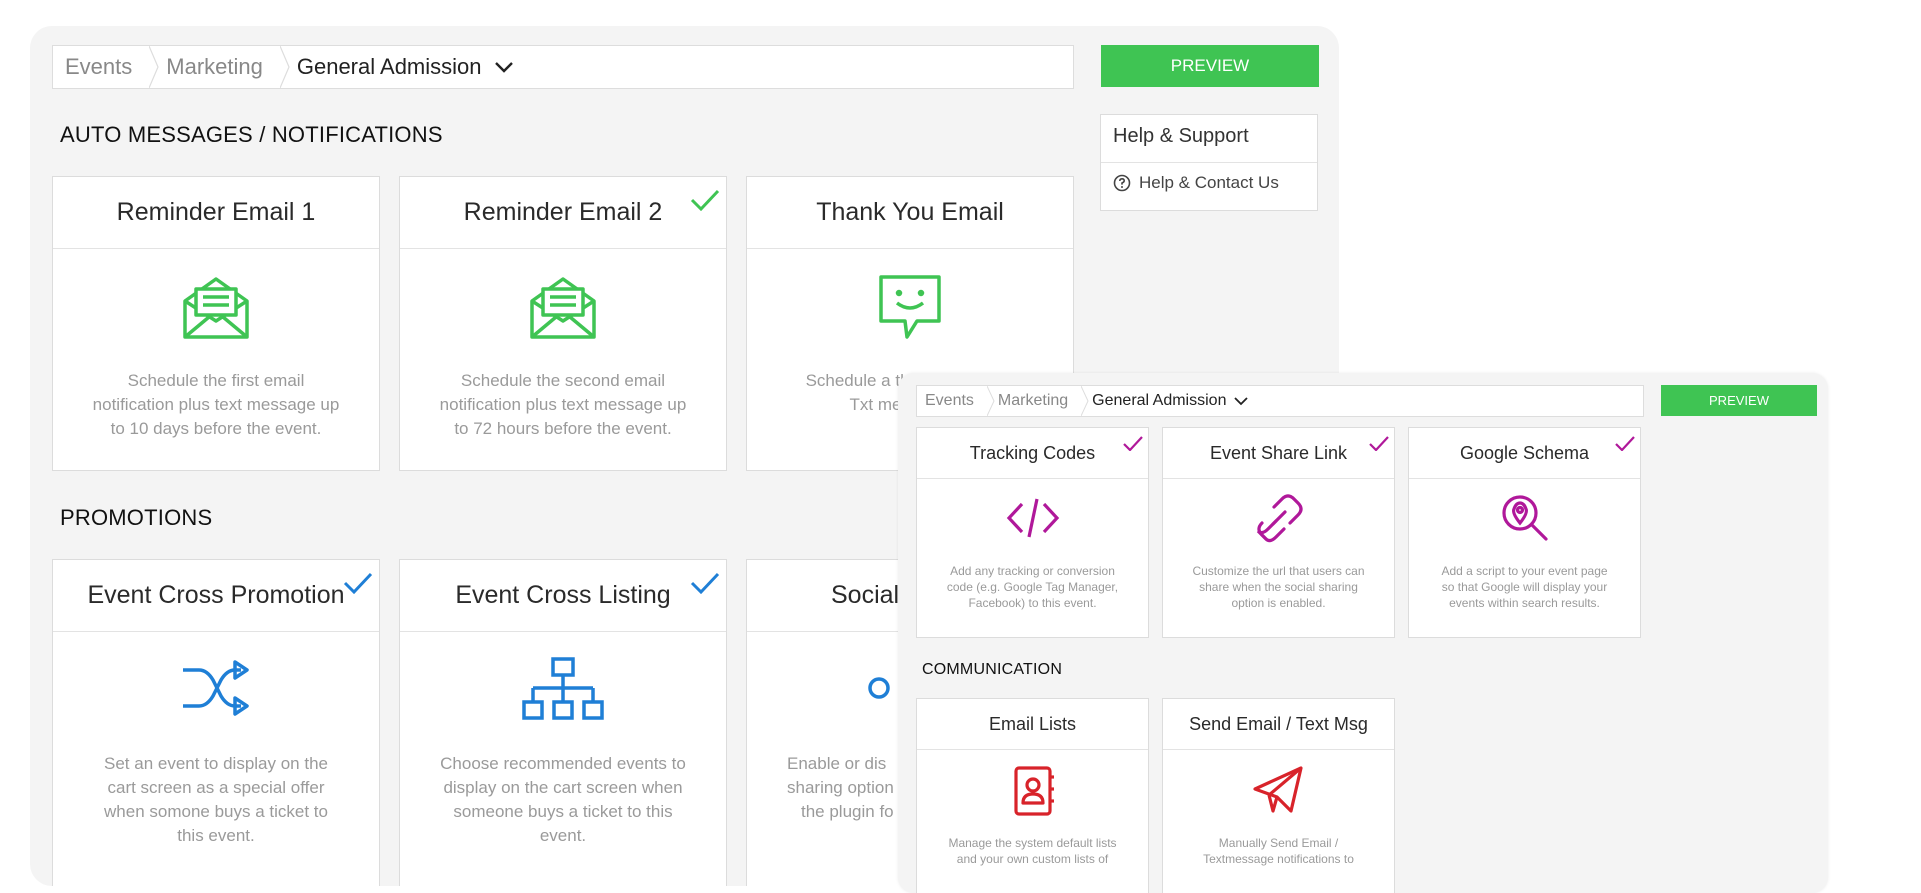 This screenshot has height=893, width=1921. Describe the element at coordinates (216, 428) in the screenshot. I see `desc-line: to 10 days before the event.` at that location.